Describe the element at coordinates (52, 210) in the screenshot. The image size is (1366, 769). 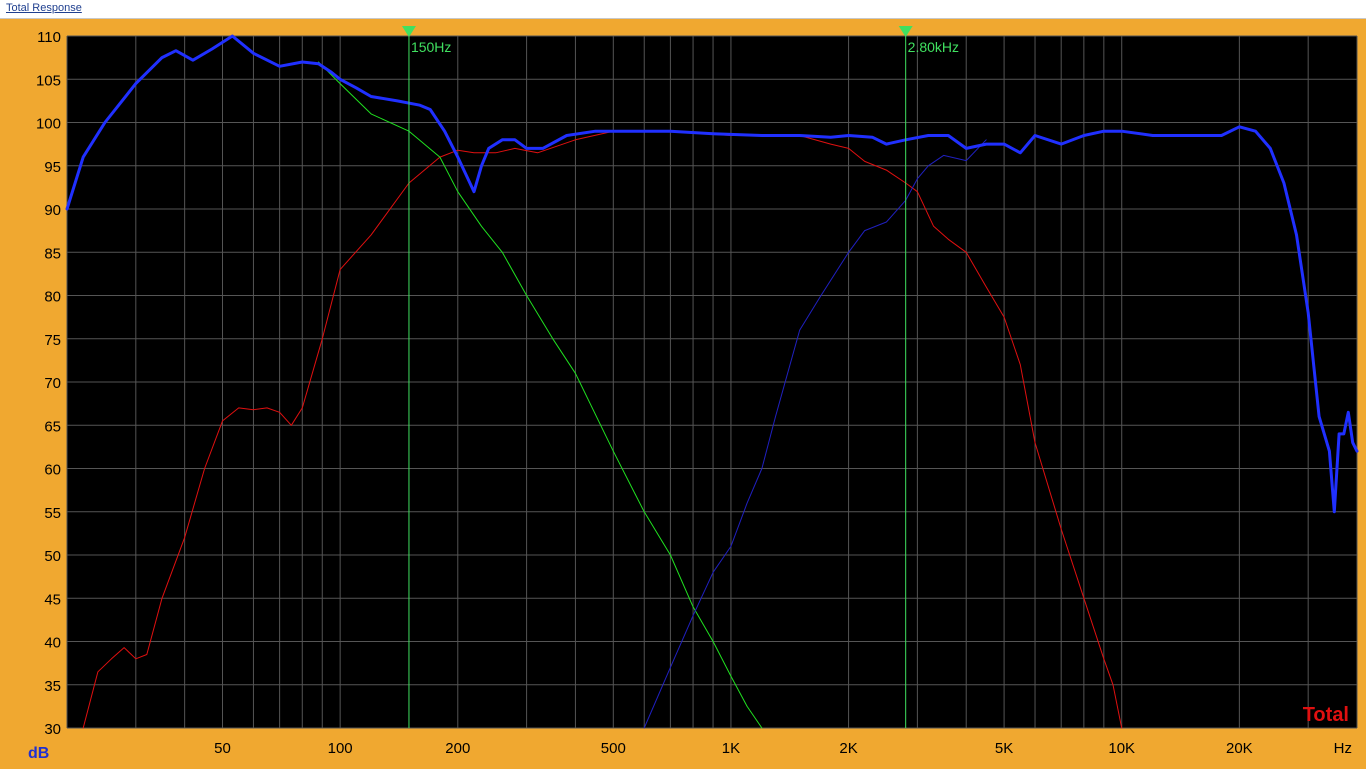
I see `y-tick-label: 90` at that location.